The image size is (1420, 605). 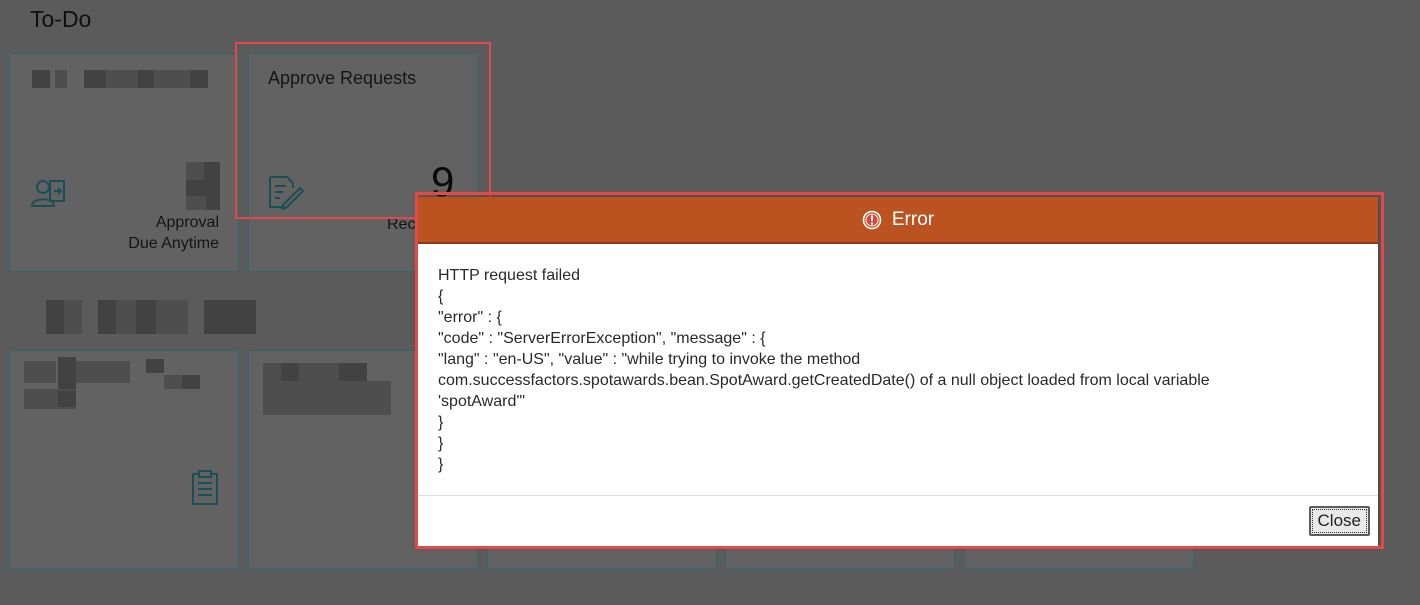 What do you see at coordinates (124, 162) in the screenshot?
I see `tile-approval: Approval Due Anytime` at bounding box center [124, 162].